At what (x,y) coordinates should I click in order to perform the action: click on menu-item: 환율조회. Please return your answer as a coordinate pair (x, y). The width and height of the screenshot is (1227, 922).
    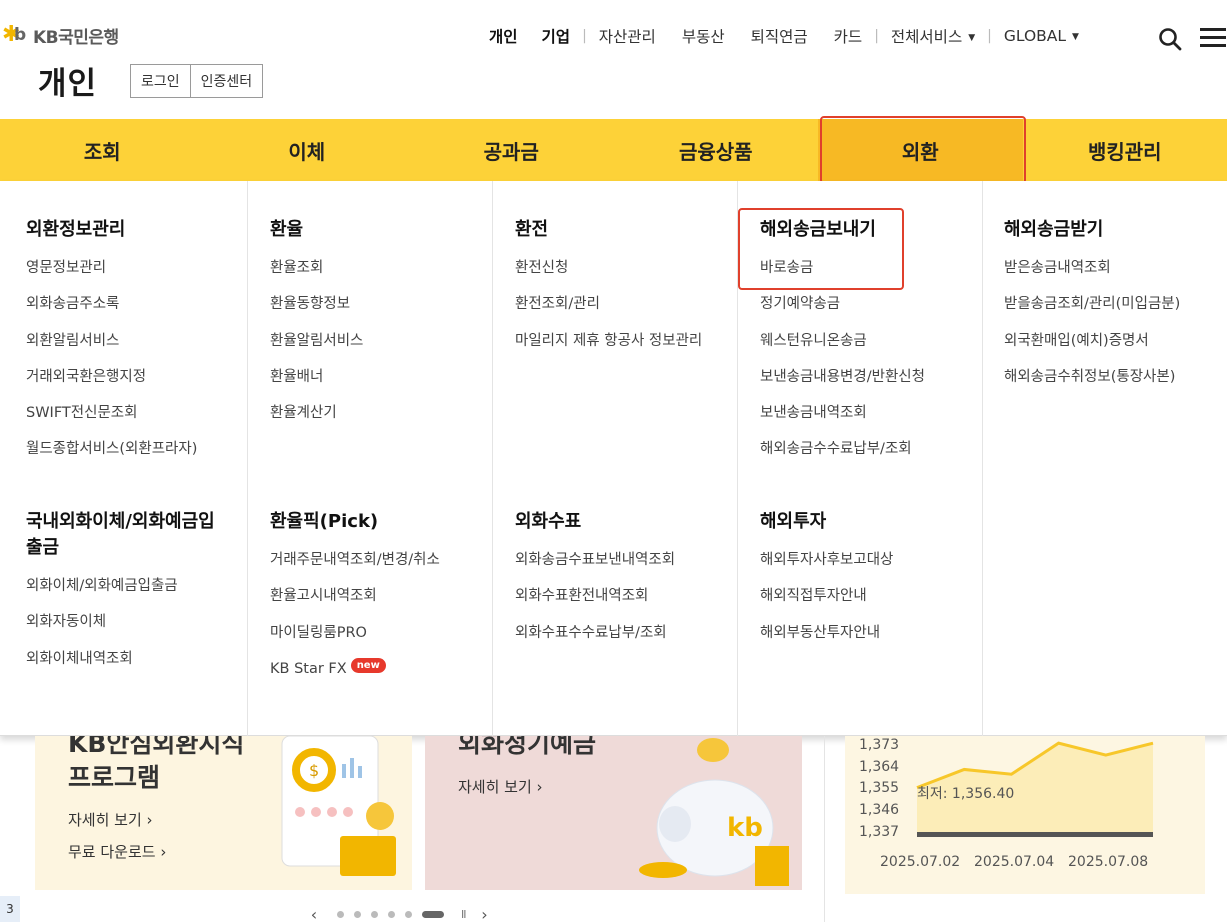
    Looking at the image, I should click on (380, 268).